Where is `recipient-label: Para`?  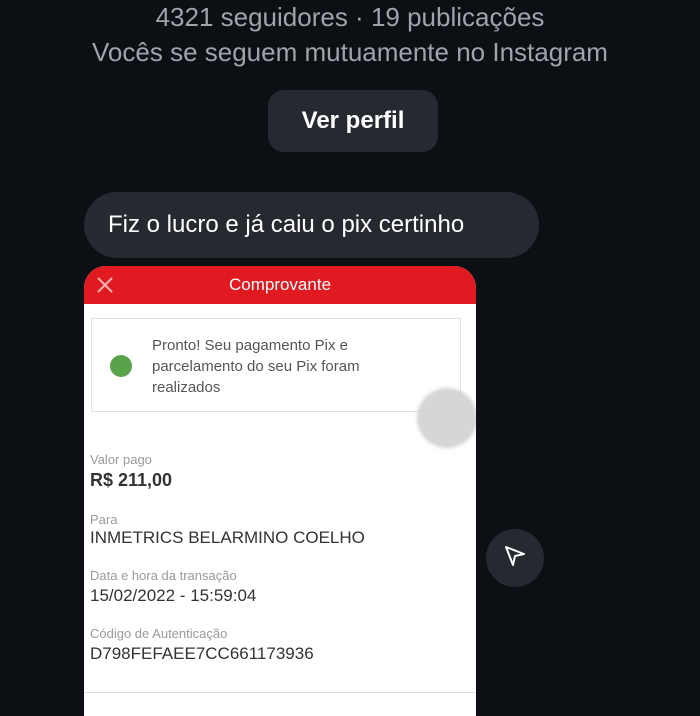 recipient-label: Para is located at coordinates (104, 519).